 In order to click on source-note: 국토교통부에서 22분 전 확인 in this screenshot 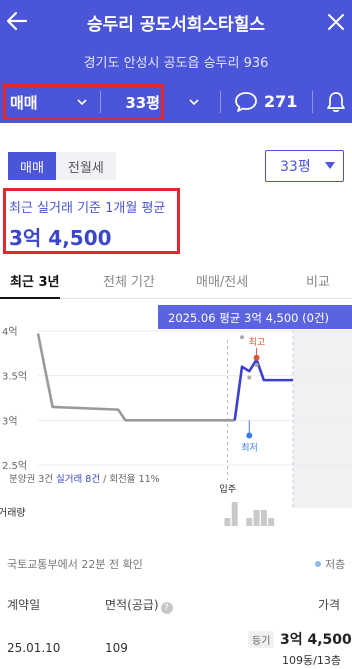, I will do `click(75, 564)`.